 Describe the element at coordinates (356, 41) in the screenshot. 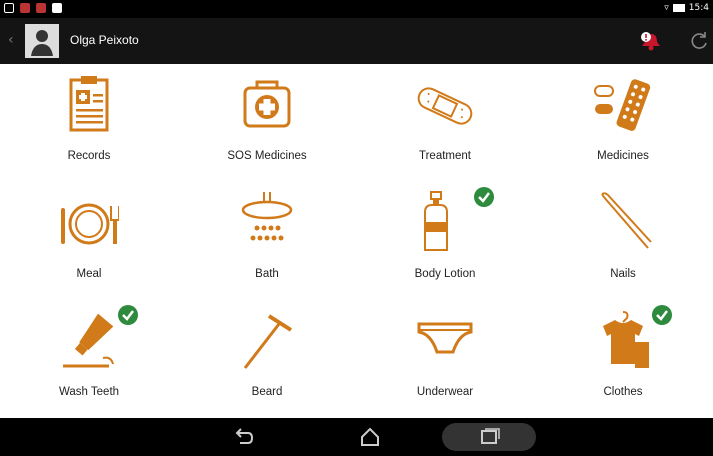

I see `action-bar: ‹ Olga Peixoto` at that location.